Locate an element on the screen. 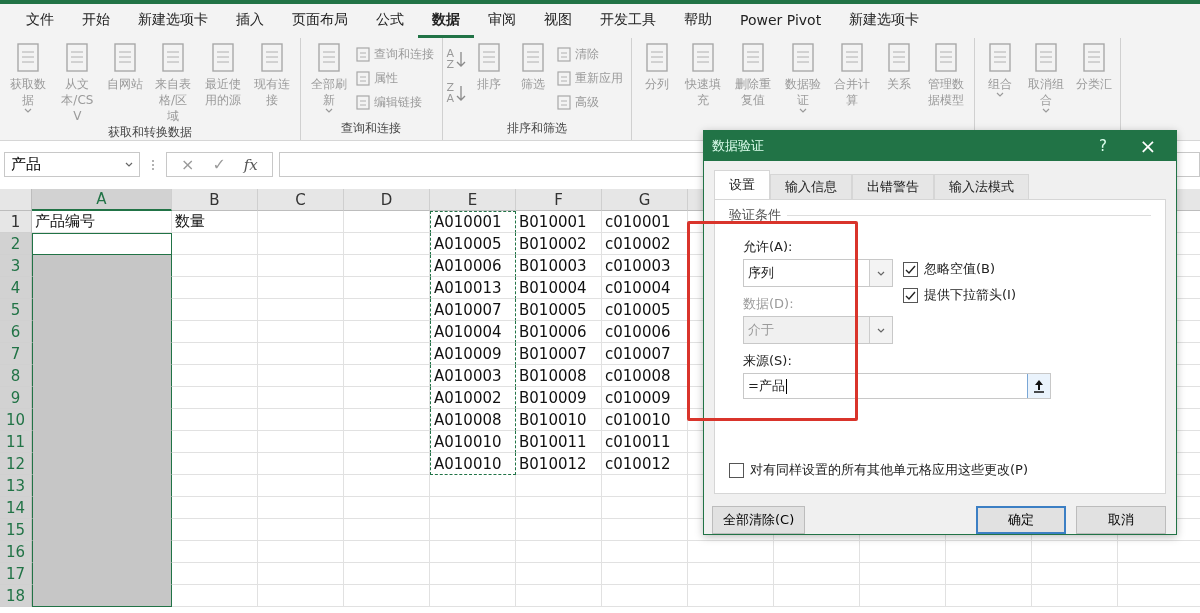 The image size is (1200, 613). column-header: C is located at coordinates (301, 200).